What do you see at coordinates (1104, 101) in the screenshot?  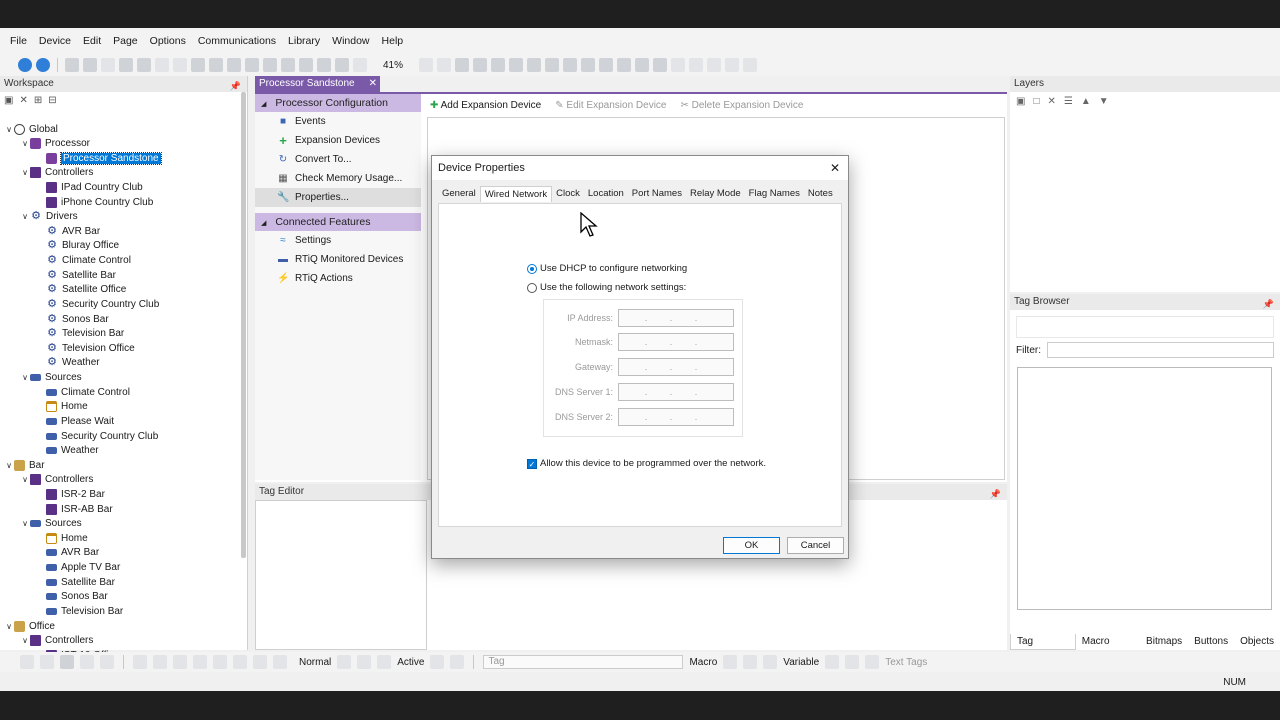 I see `move-down-icon: ▼` at bounding box center [1104, 101].